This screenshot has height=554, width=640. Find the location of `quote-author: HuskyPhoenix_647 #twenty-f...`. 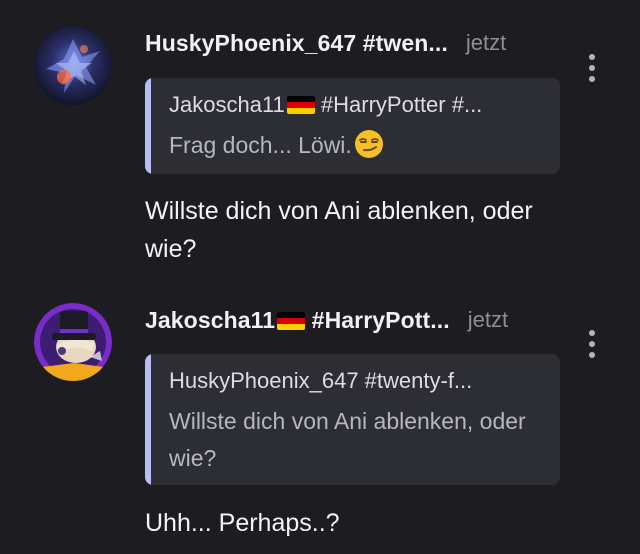

quote-author: HuskyPhoenix_647 #twenty-f... is located at coordinates (321, 380).